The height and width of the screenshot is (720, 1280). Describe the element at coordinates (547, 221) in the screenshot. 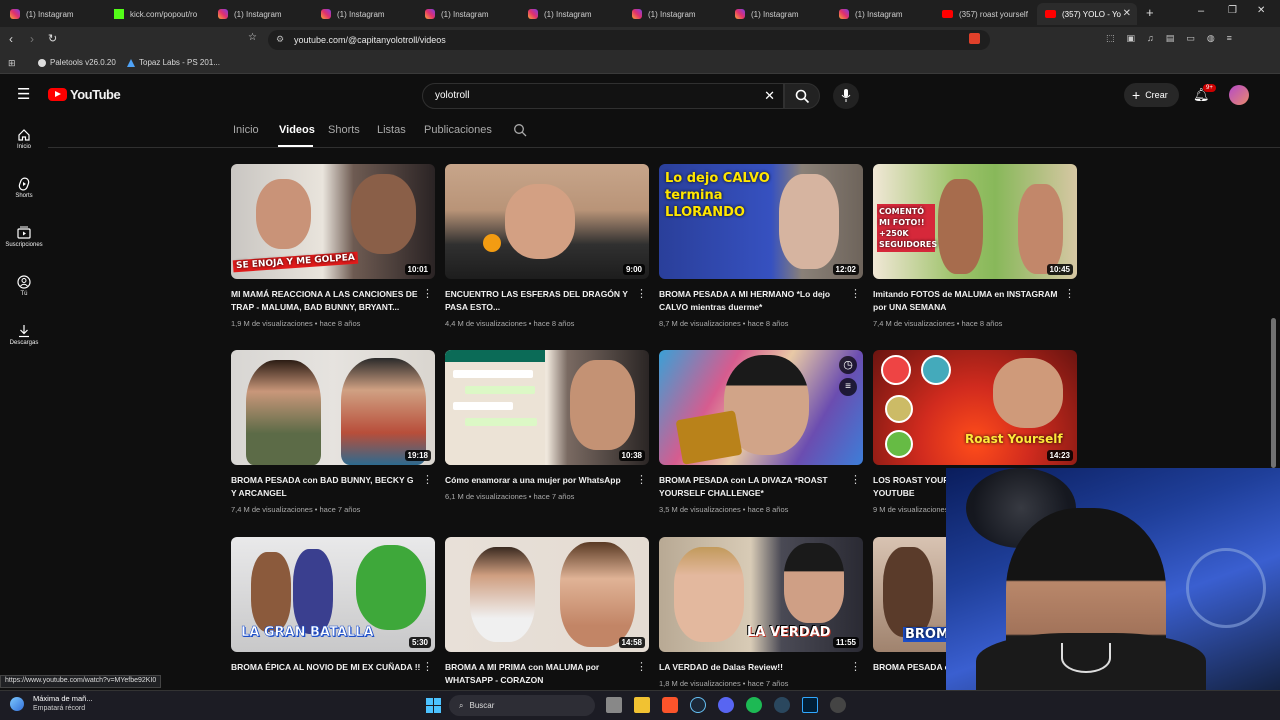

I see `video-thumbnail: 9:00` at that location.